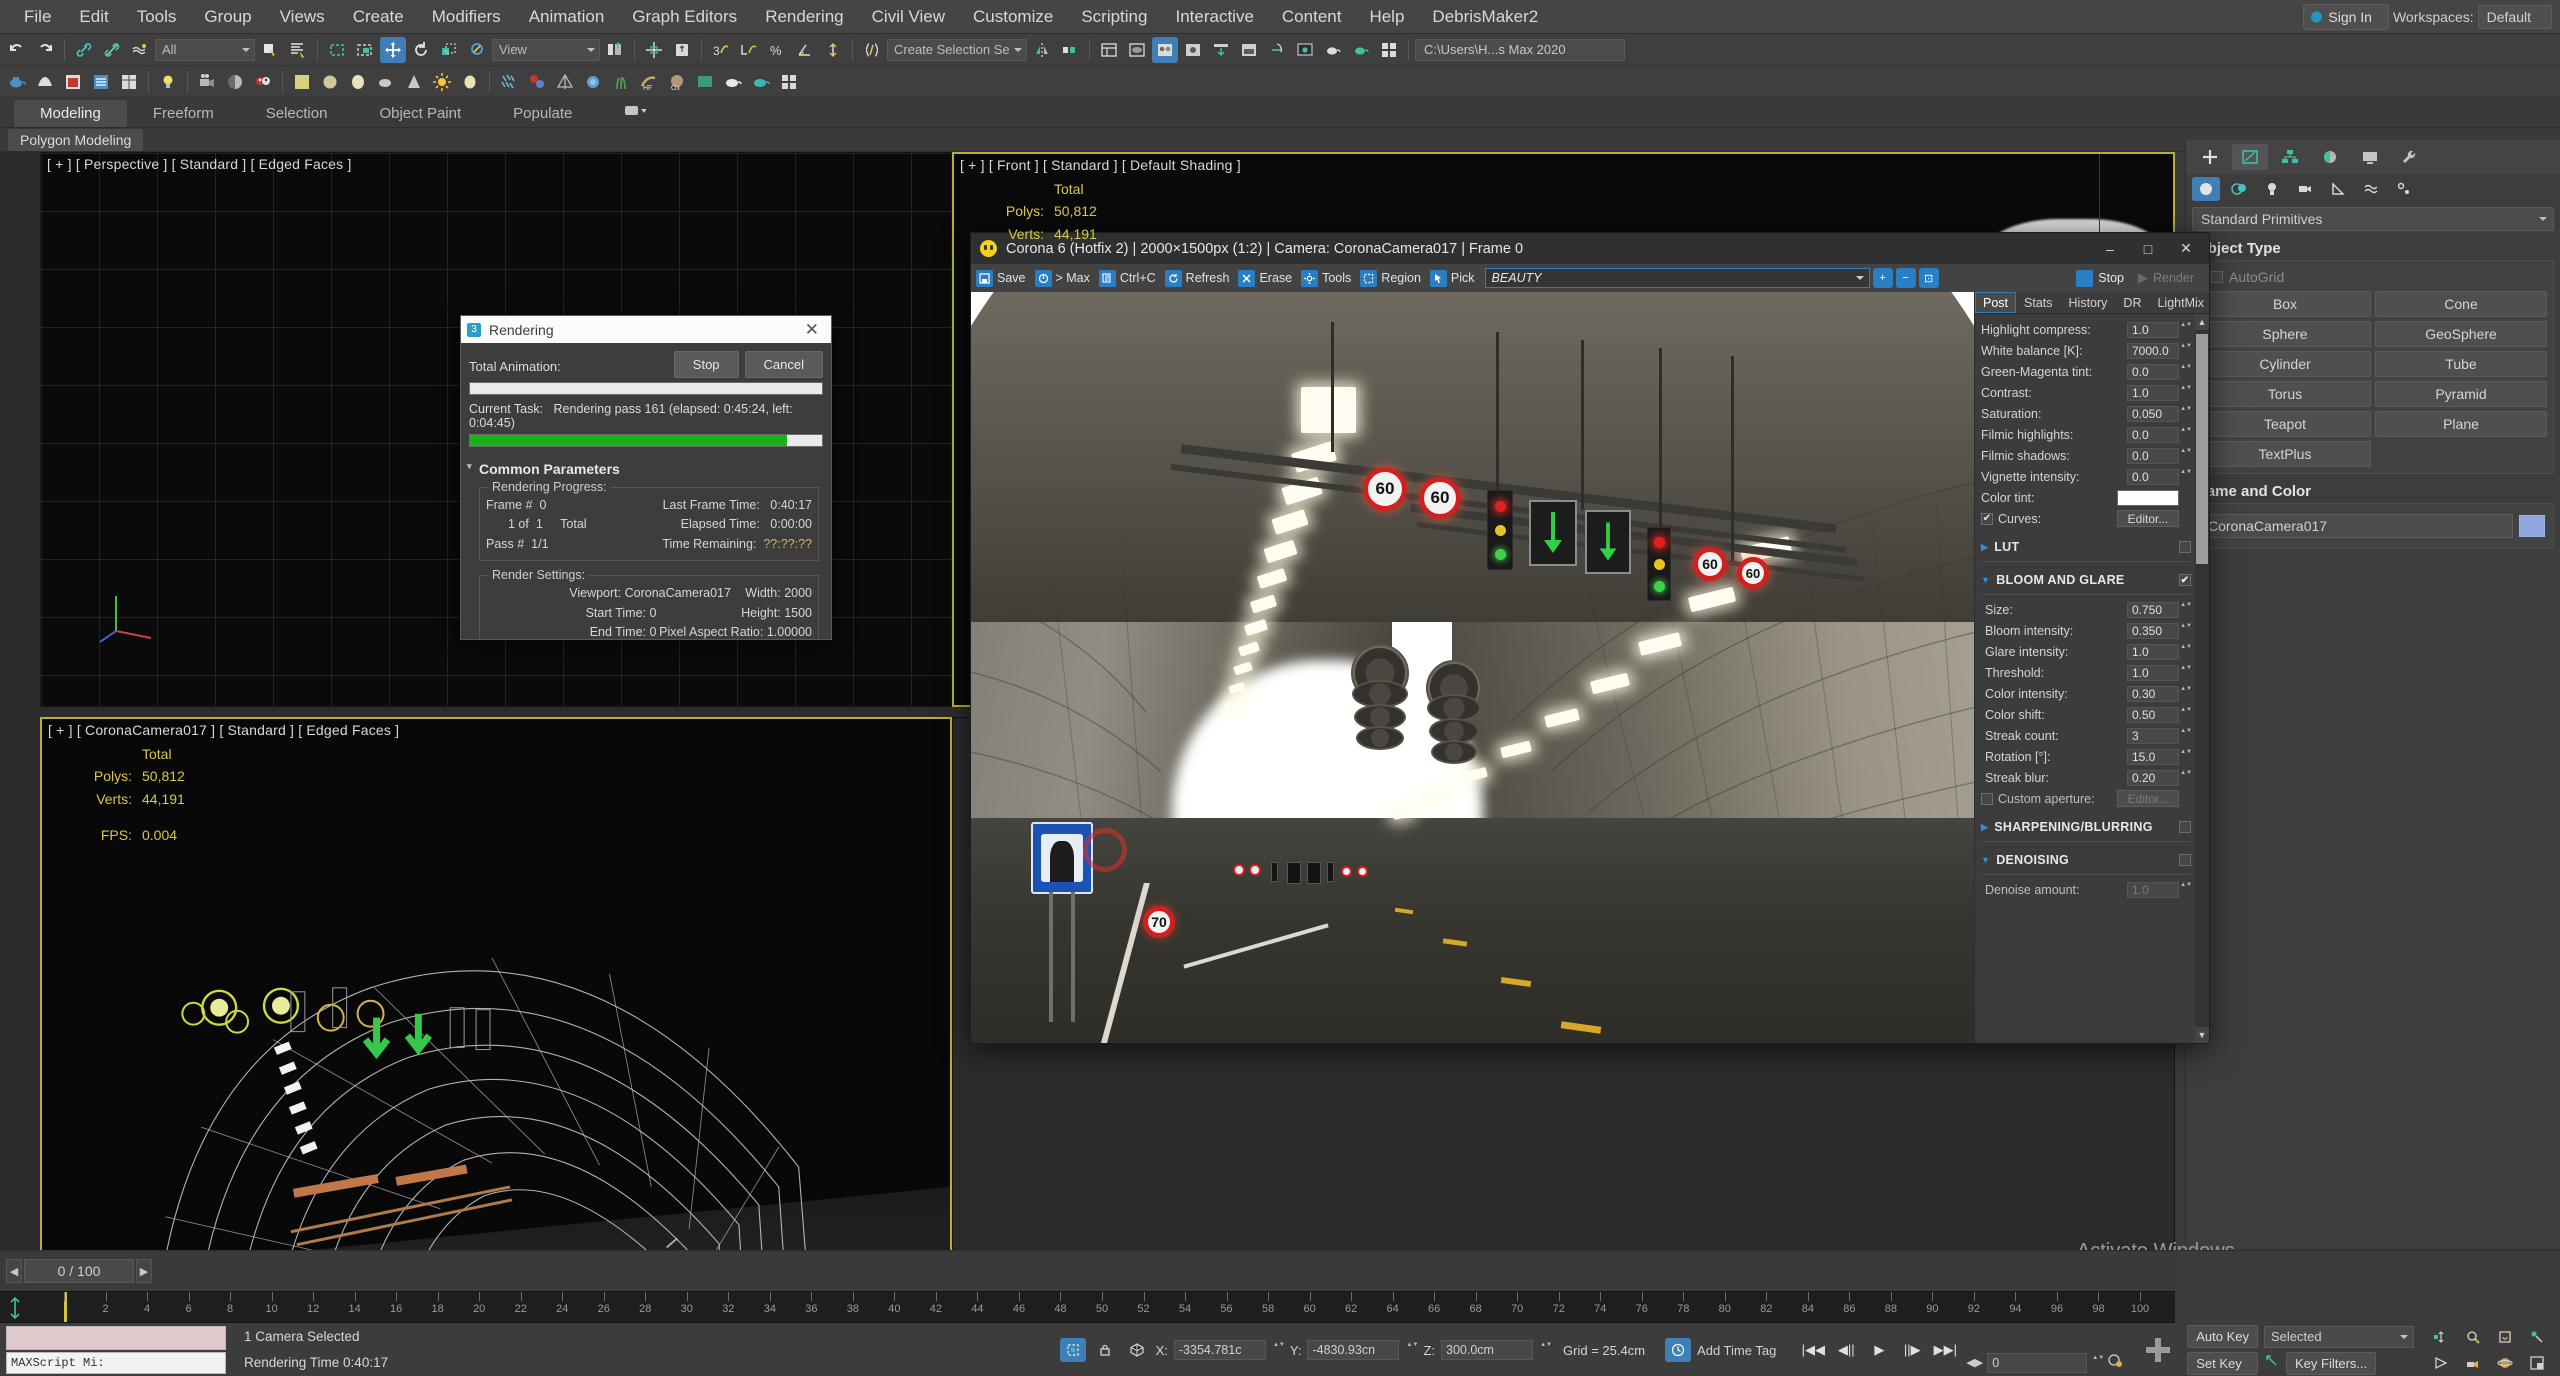  Describe the element at coordinates (2158, 1350) in the screenshot. I see `key-mode-toggle-icon` at that location.